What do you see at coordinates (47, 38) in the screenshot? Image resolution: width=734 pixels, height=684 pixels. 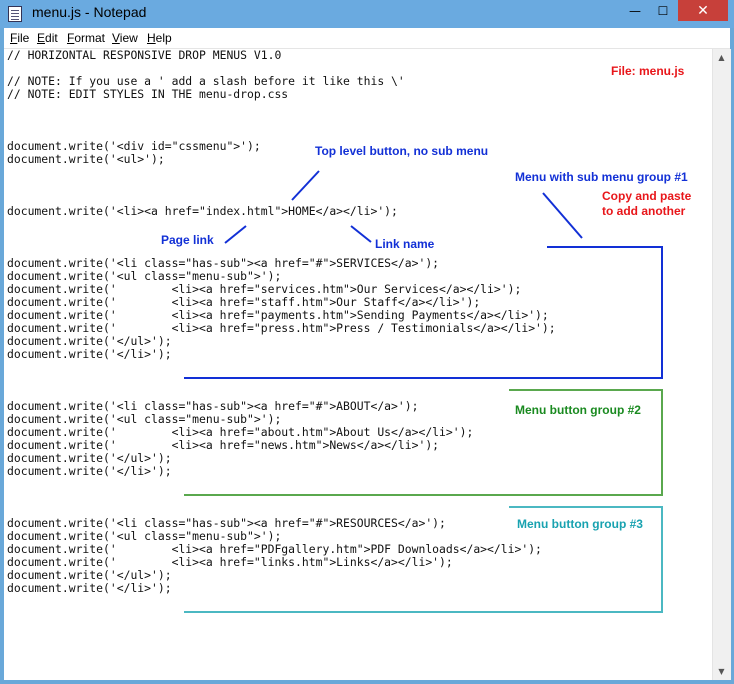 I see `menu-edit: Edit` at bounding box center [47, 38].